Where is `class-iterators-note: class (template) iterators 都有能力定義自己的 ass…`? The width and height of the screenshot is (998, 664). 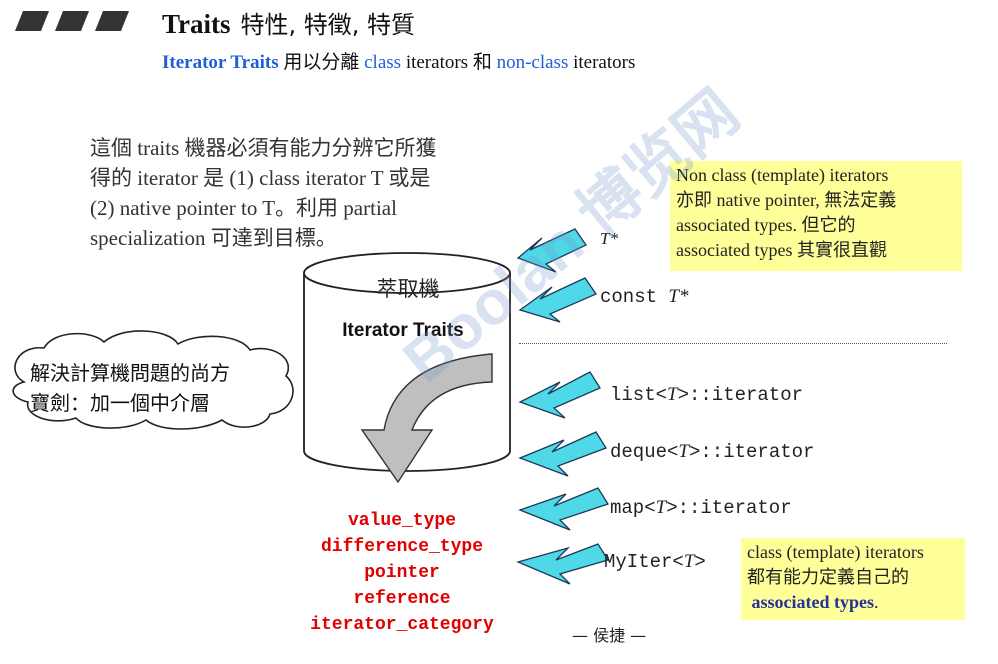
class-iterators-note: class (template) iterators 都有能力定義自己的 ass… is located at coordinates (853, 579).